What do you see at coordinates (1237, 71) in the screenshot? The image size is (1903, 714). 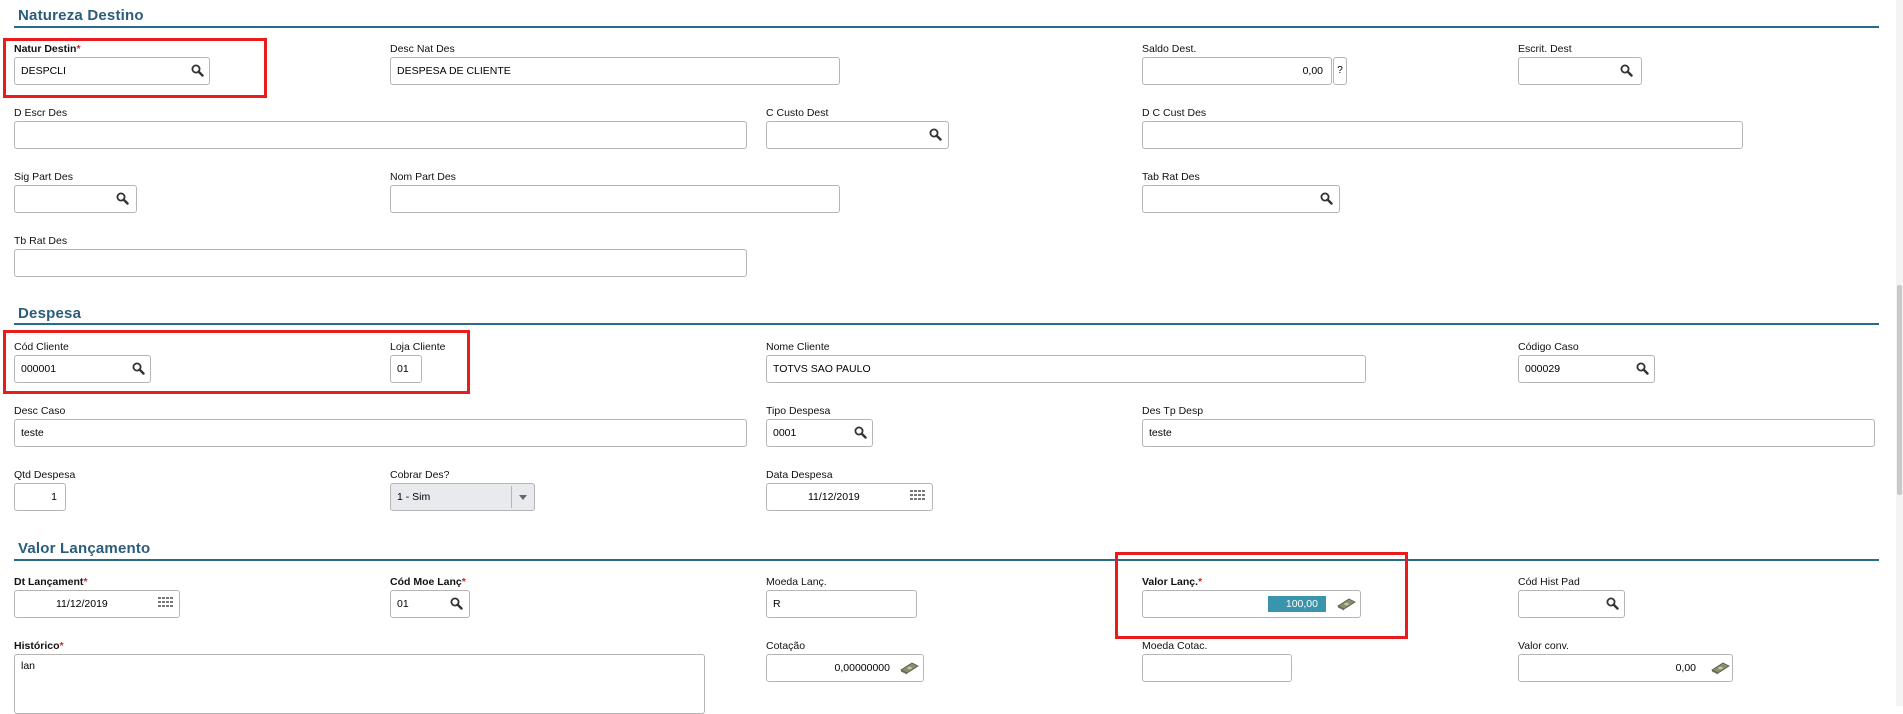 I see `saldo-dest-input: 0,00` at bounding box center [1237, 71].